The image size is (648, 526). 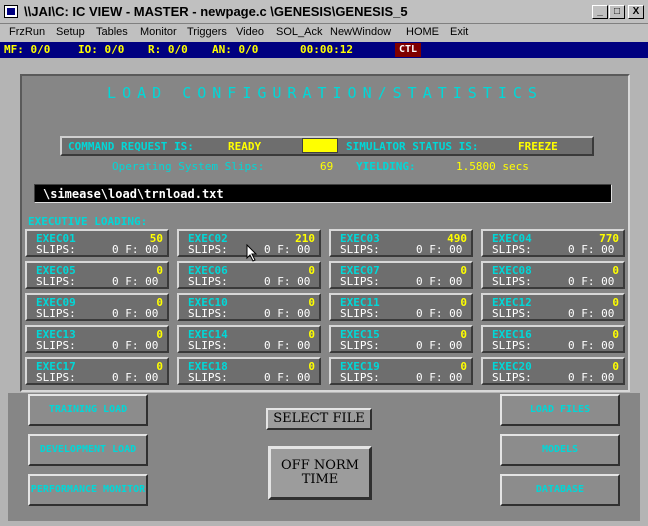 I want to click on off-norm-time-button: OFF NORM TIME, so click(x=320, y=473).